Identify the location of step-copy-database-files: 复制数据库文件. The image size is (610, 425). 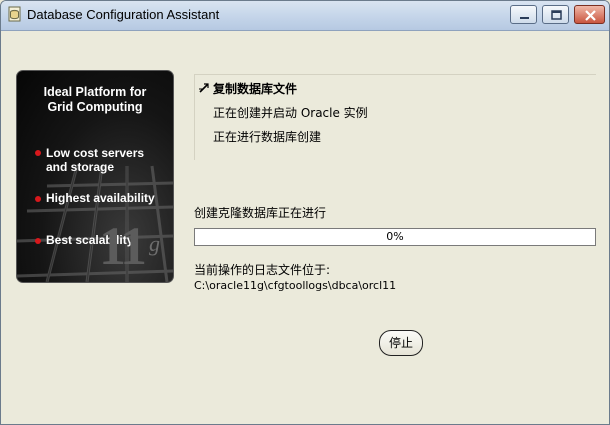
(255, 89).